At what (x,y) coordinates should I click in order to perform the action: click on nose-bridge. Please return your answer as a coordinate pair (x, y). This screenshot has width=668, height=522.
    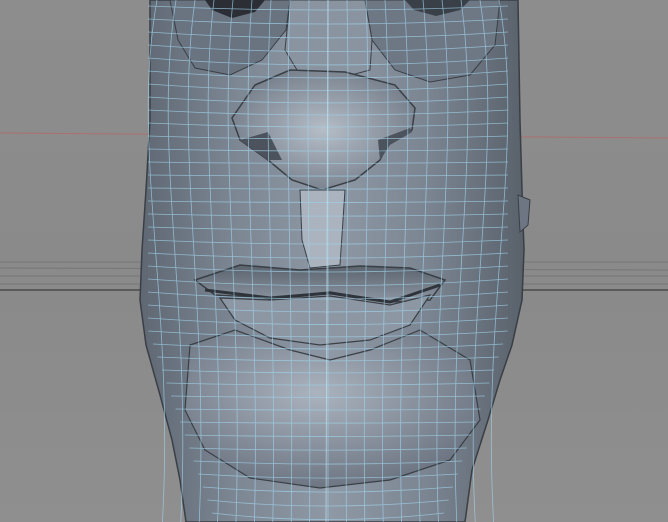
    Looking at the image, I should click on (328, 39).